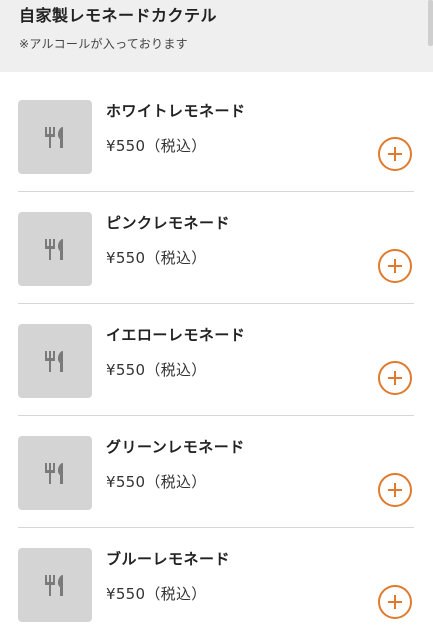  What do you see at coordinates (168, 223) in the screenshot?
I see `item-name: ピンクレモネード` at bounding box center [168, 223].